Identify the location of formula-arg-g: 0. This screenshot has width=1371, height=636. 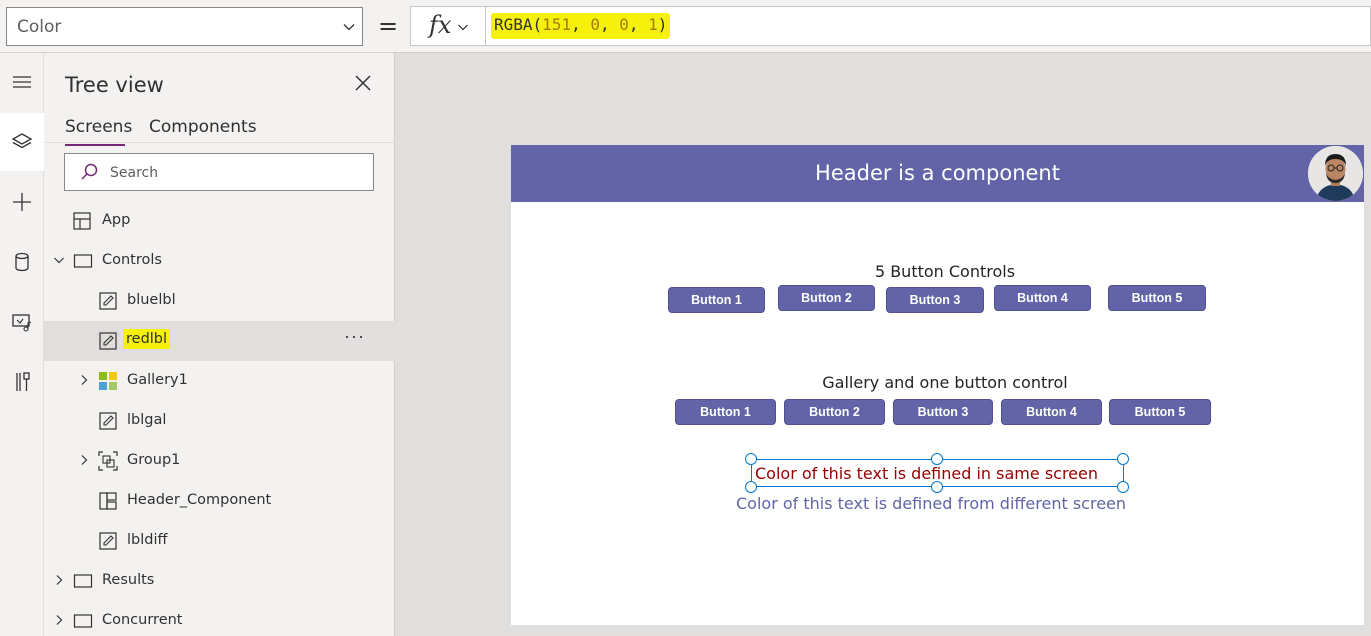
(595, 24).